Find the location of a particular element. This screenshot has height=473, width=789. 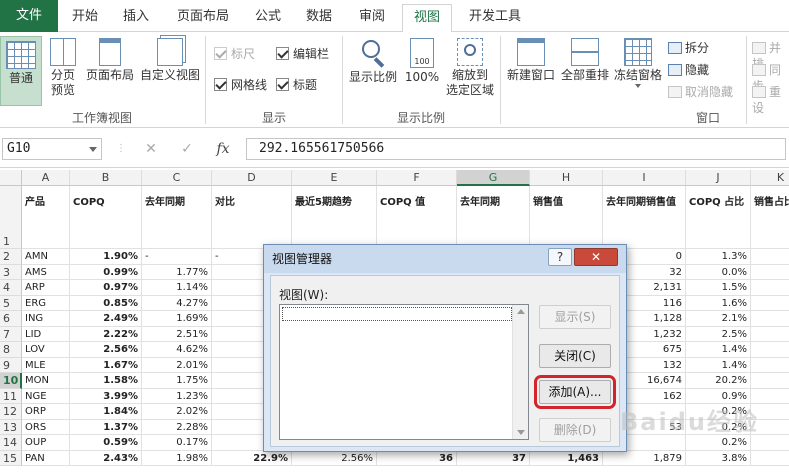

table-cell: 1.58% is located at coordinates (106, 381).